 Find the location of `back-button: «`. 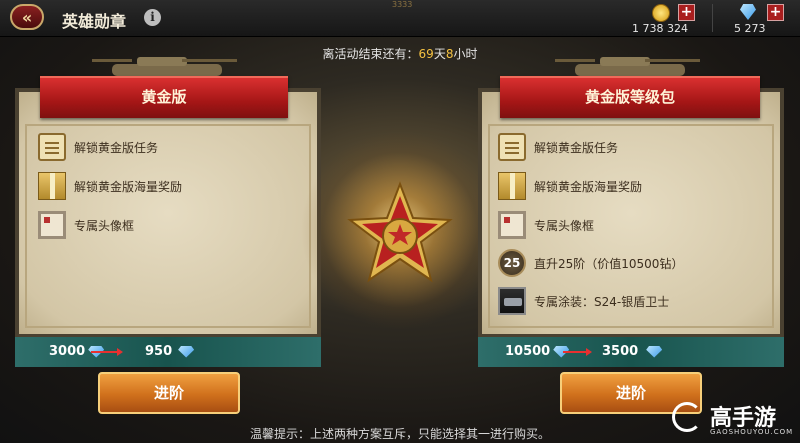

back-button: « is located at coordinates (27, 17).